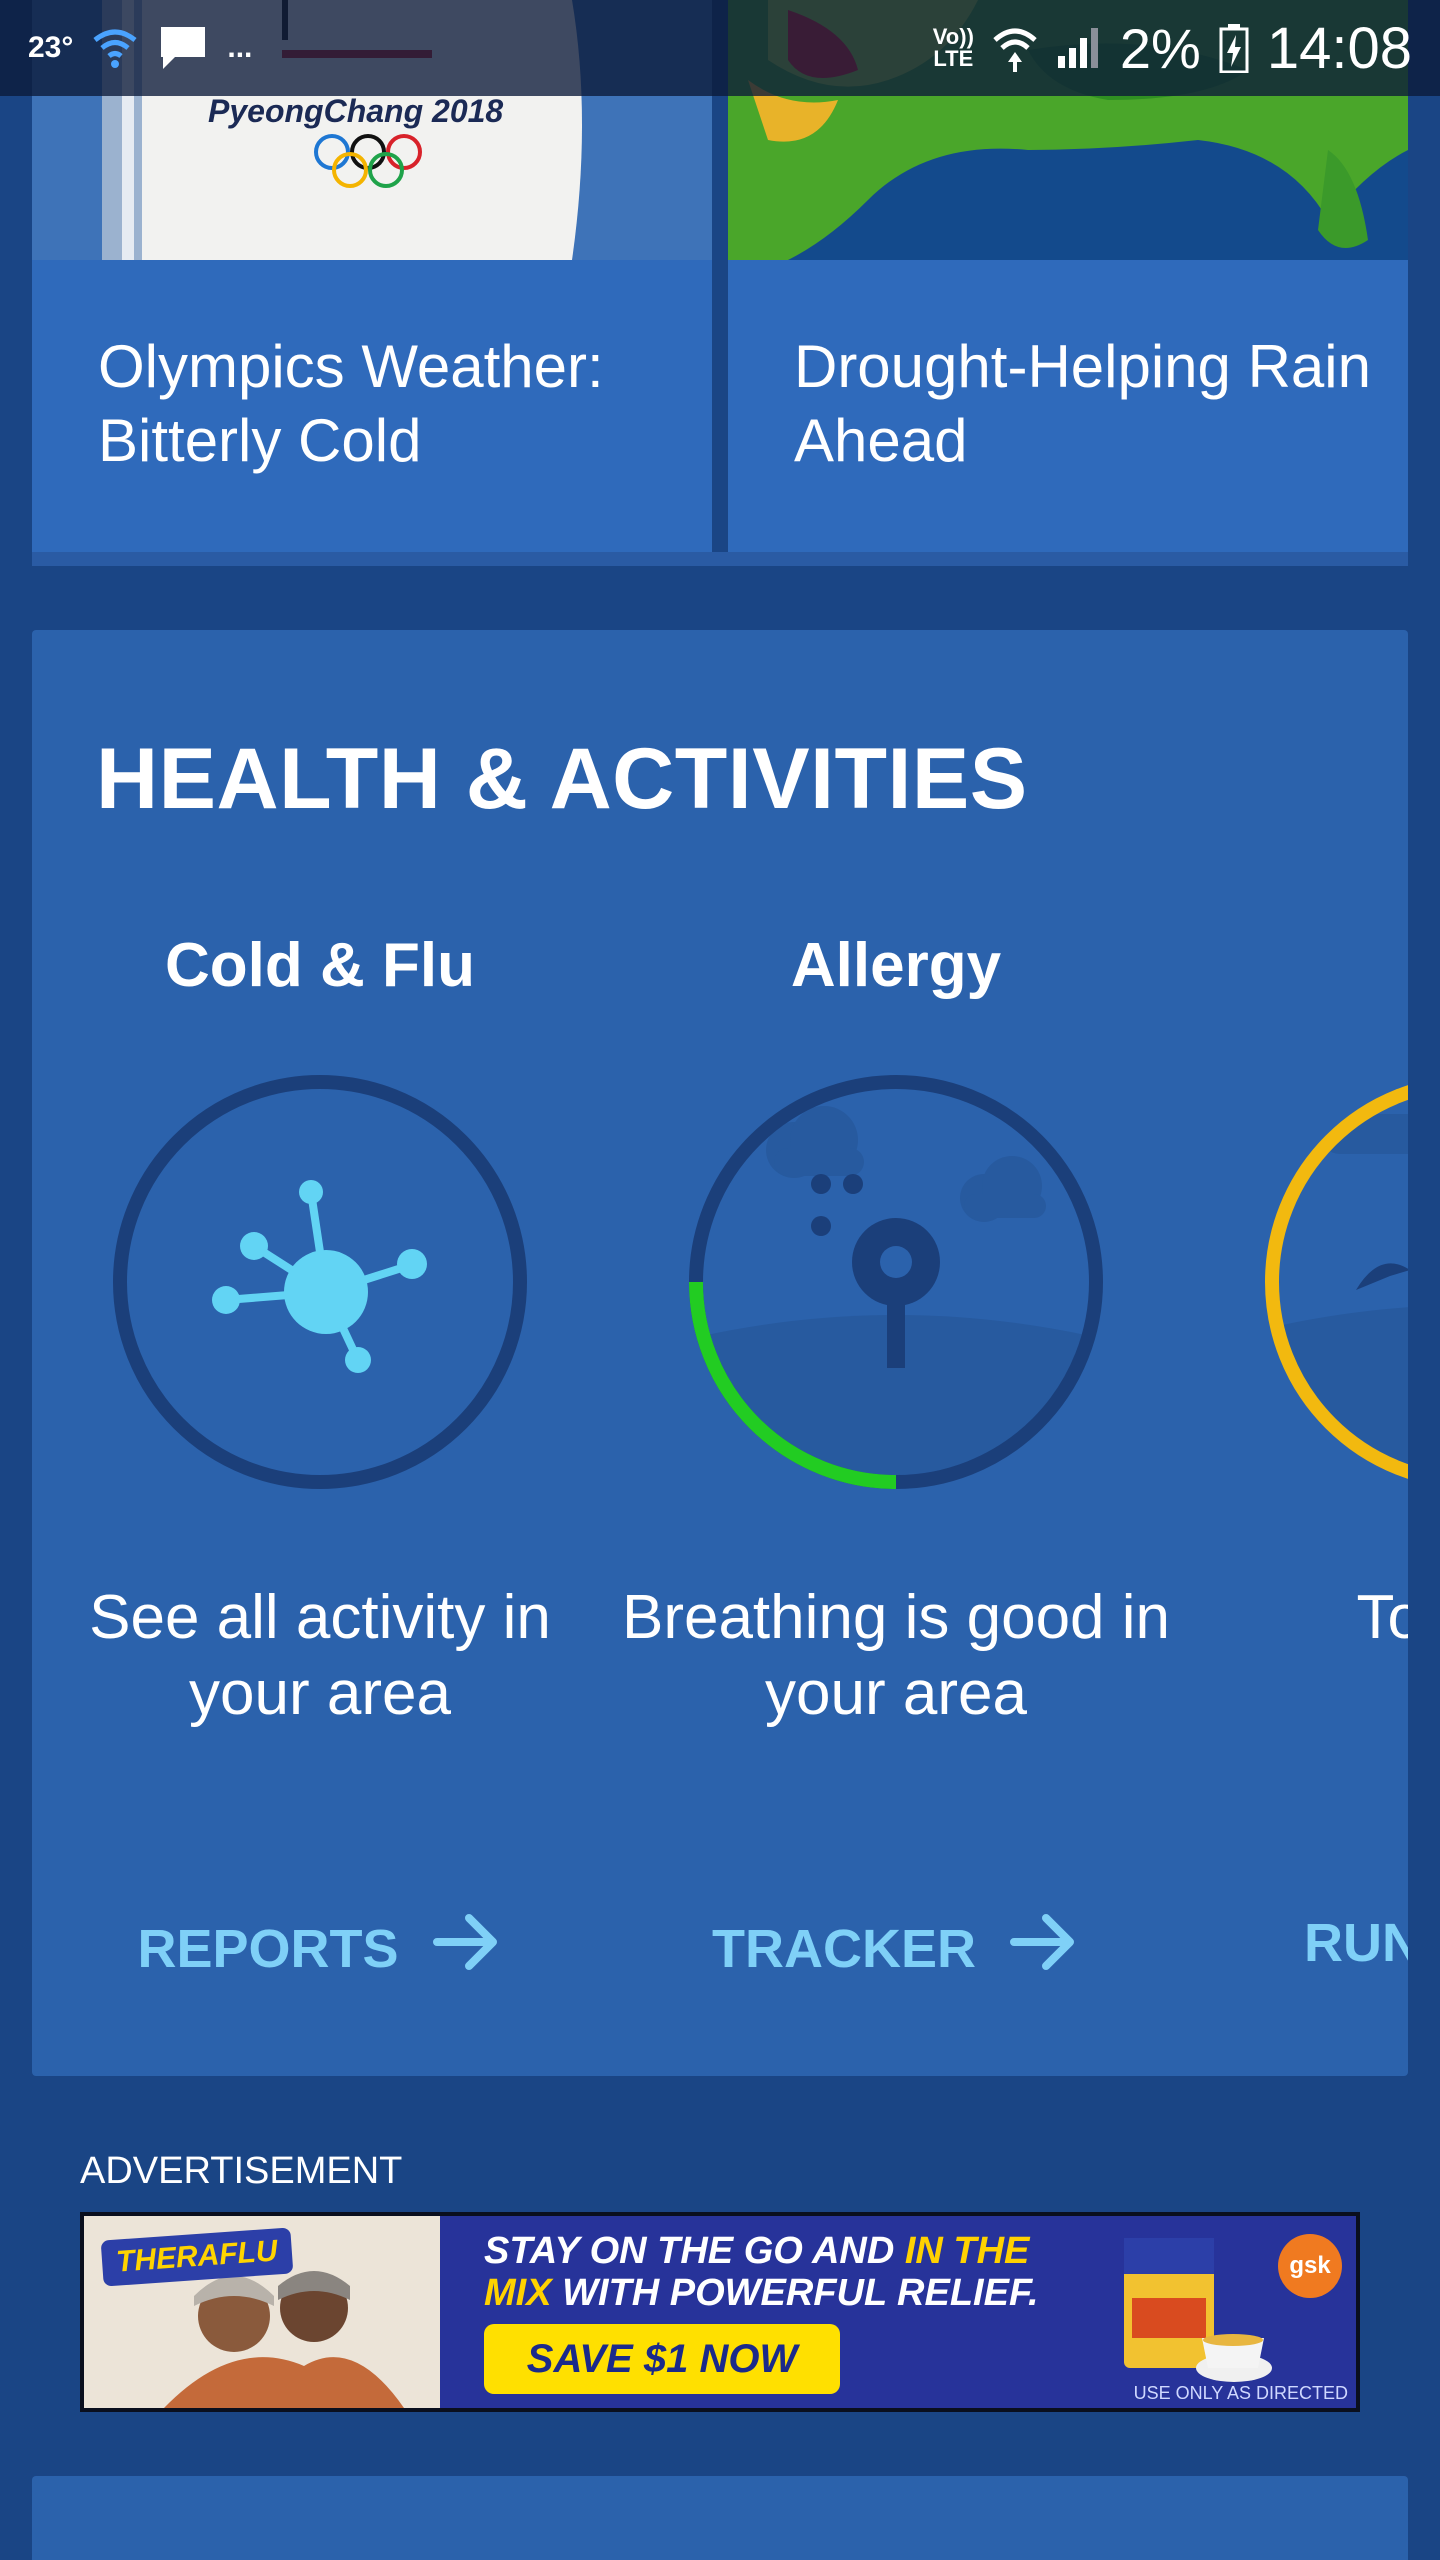  I want to click on tracker-link-label: TRACKER, so click(844, 1948).